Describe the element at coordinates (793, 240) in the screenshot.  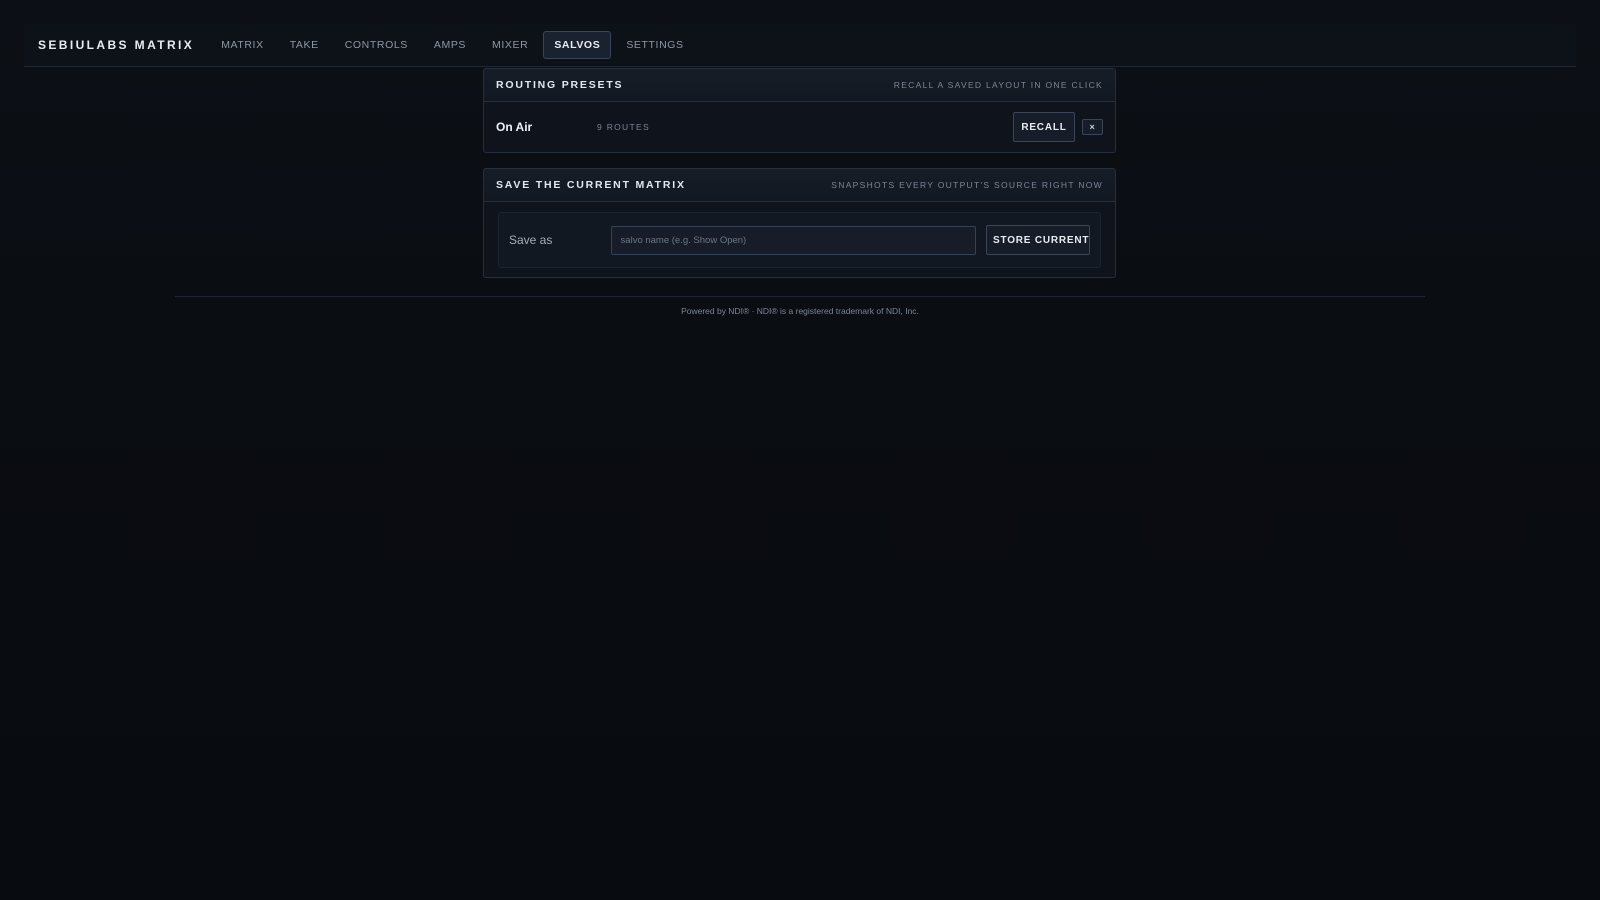
I see `salvo-name-input` at that location.